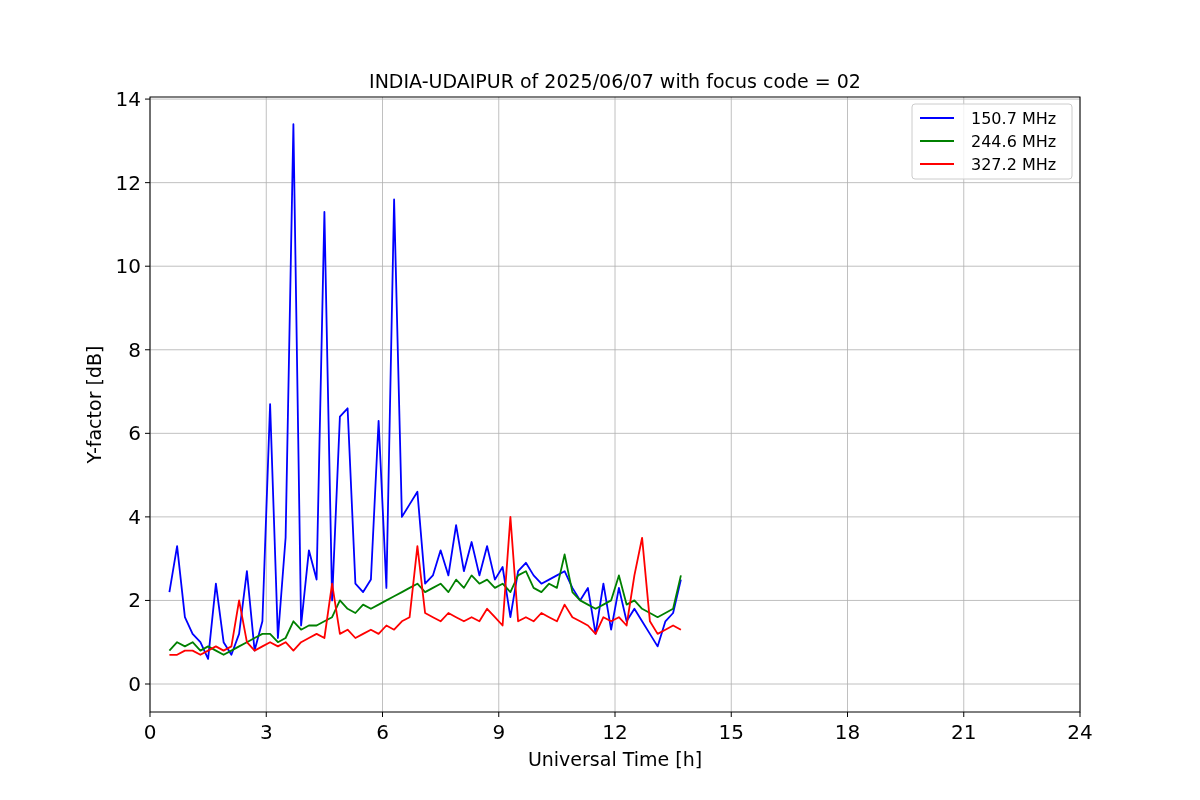  What do you see at coordinates (134, 684) in the screenshot?
I see `y-tick-label: 0` at bounding box center [134, 684].